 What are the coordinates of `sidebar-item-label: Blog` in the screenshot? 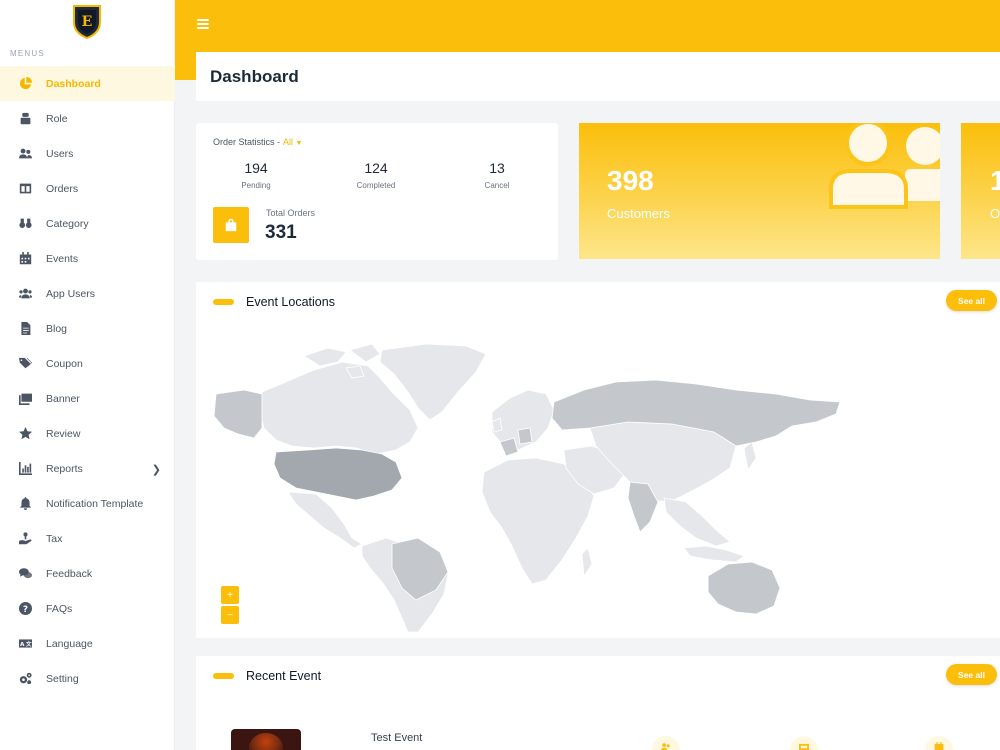 It's located at (57, 328).